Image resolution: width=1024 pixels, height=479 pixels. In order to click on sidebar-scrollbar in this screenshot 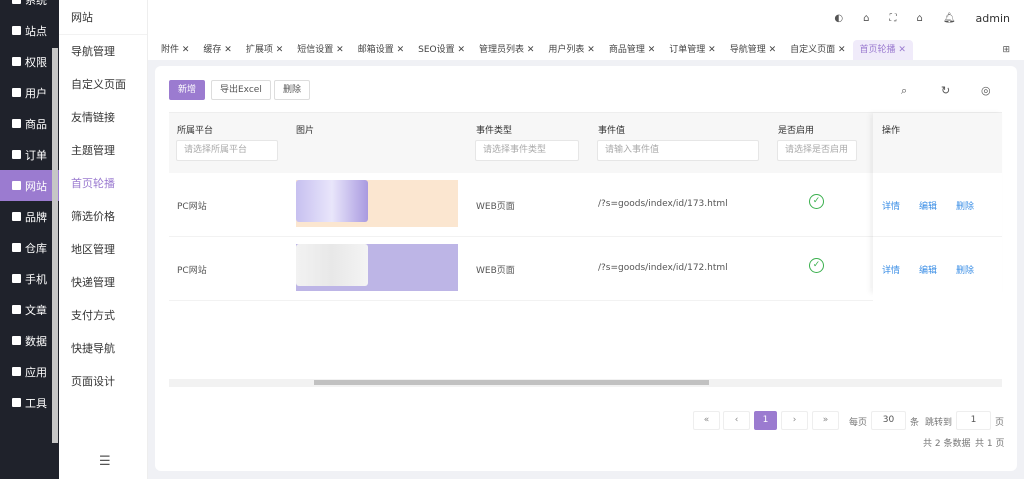, I will do `click(55, 245)`.